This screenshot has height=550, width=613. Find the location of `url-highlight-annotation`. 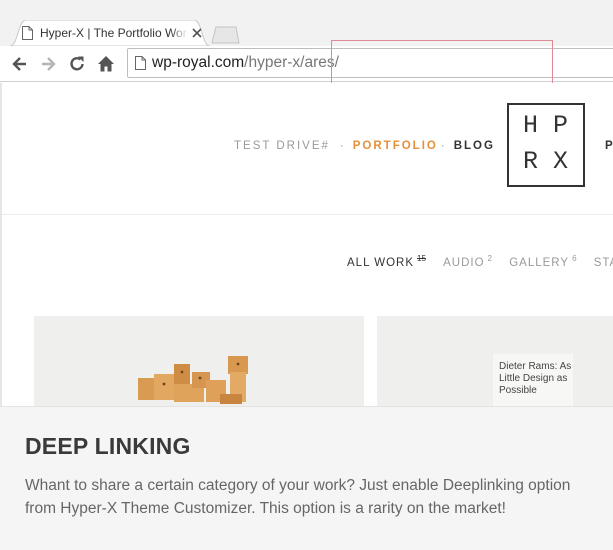

url-highlight-annotation is located at coordinates (442, 62).